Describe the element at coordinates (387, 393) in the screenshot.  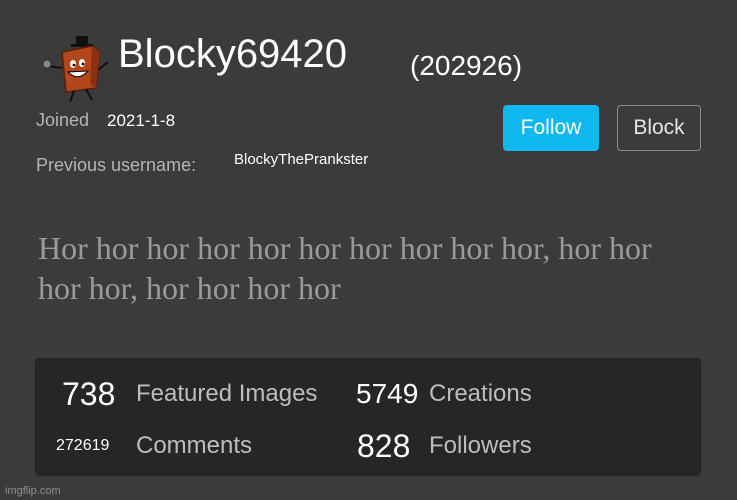
I see `creations-count: 5749` at that location.